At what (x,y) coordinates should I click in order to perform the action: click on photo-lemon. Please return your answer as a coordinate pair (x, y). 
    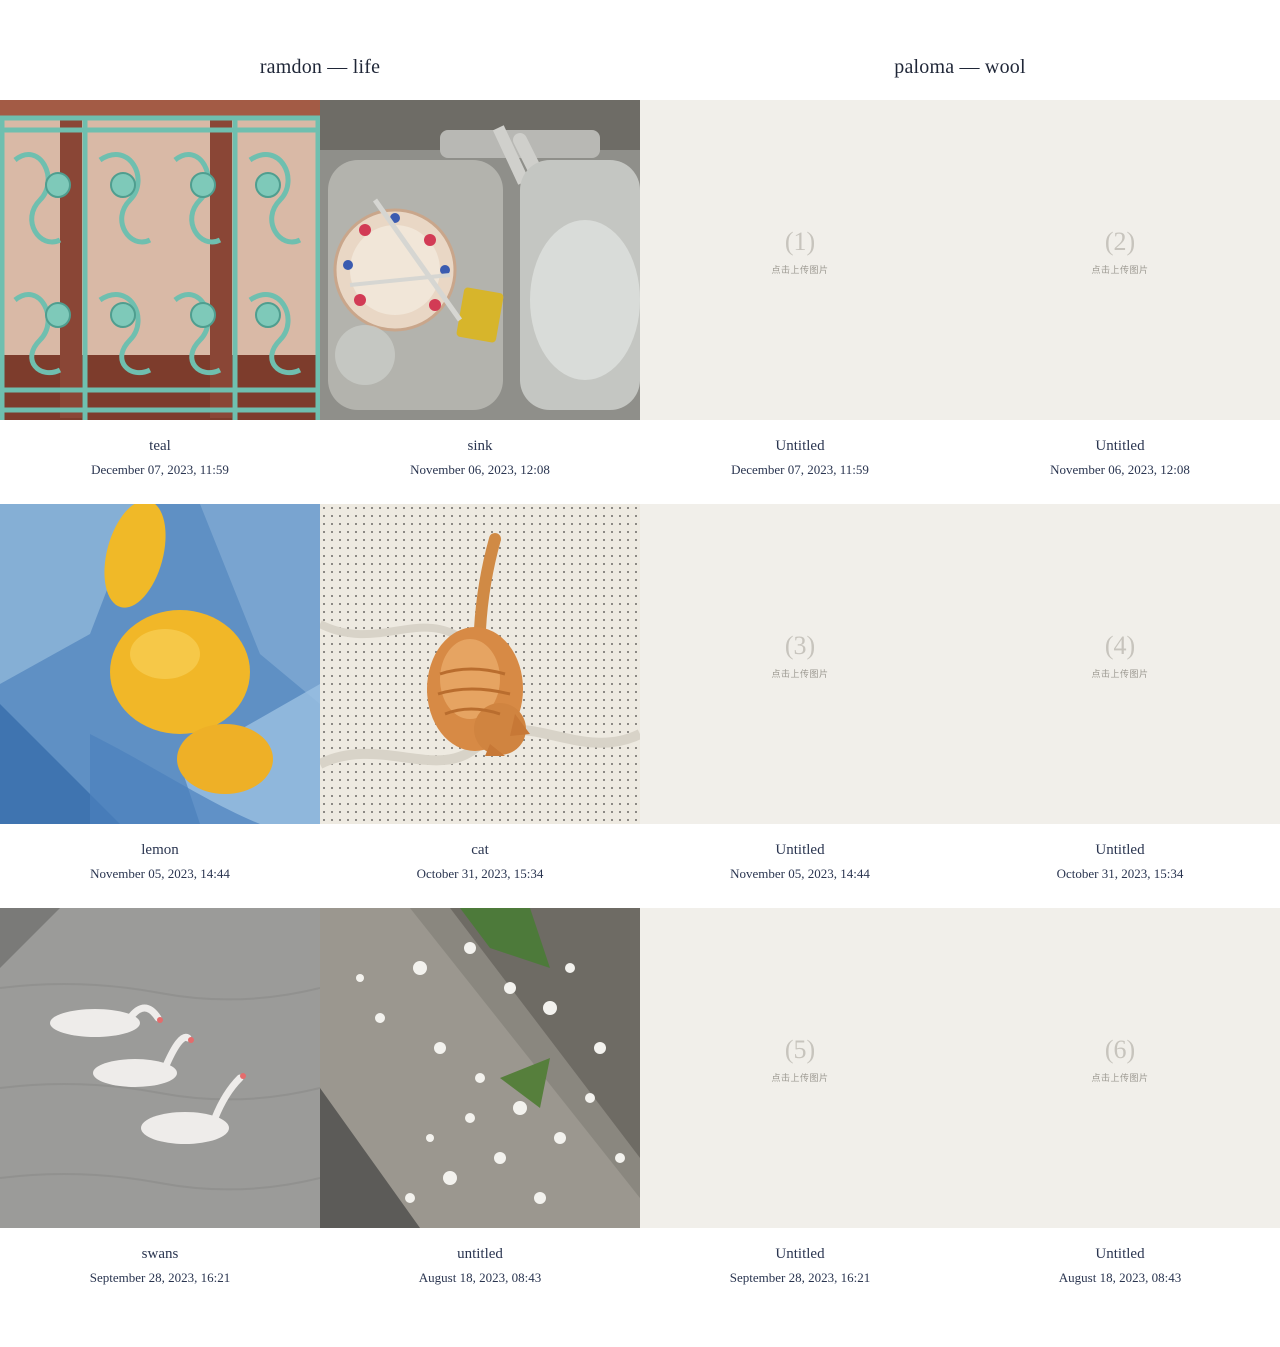
    Looking at the image, I should click on (160, 664).